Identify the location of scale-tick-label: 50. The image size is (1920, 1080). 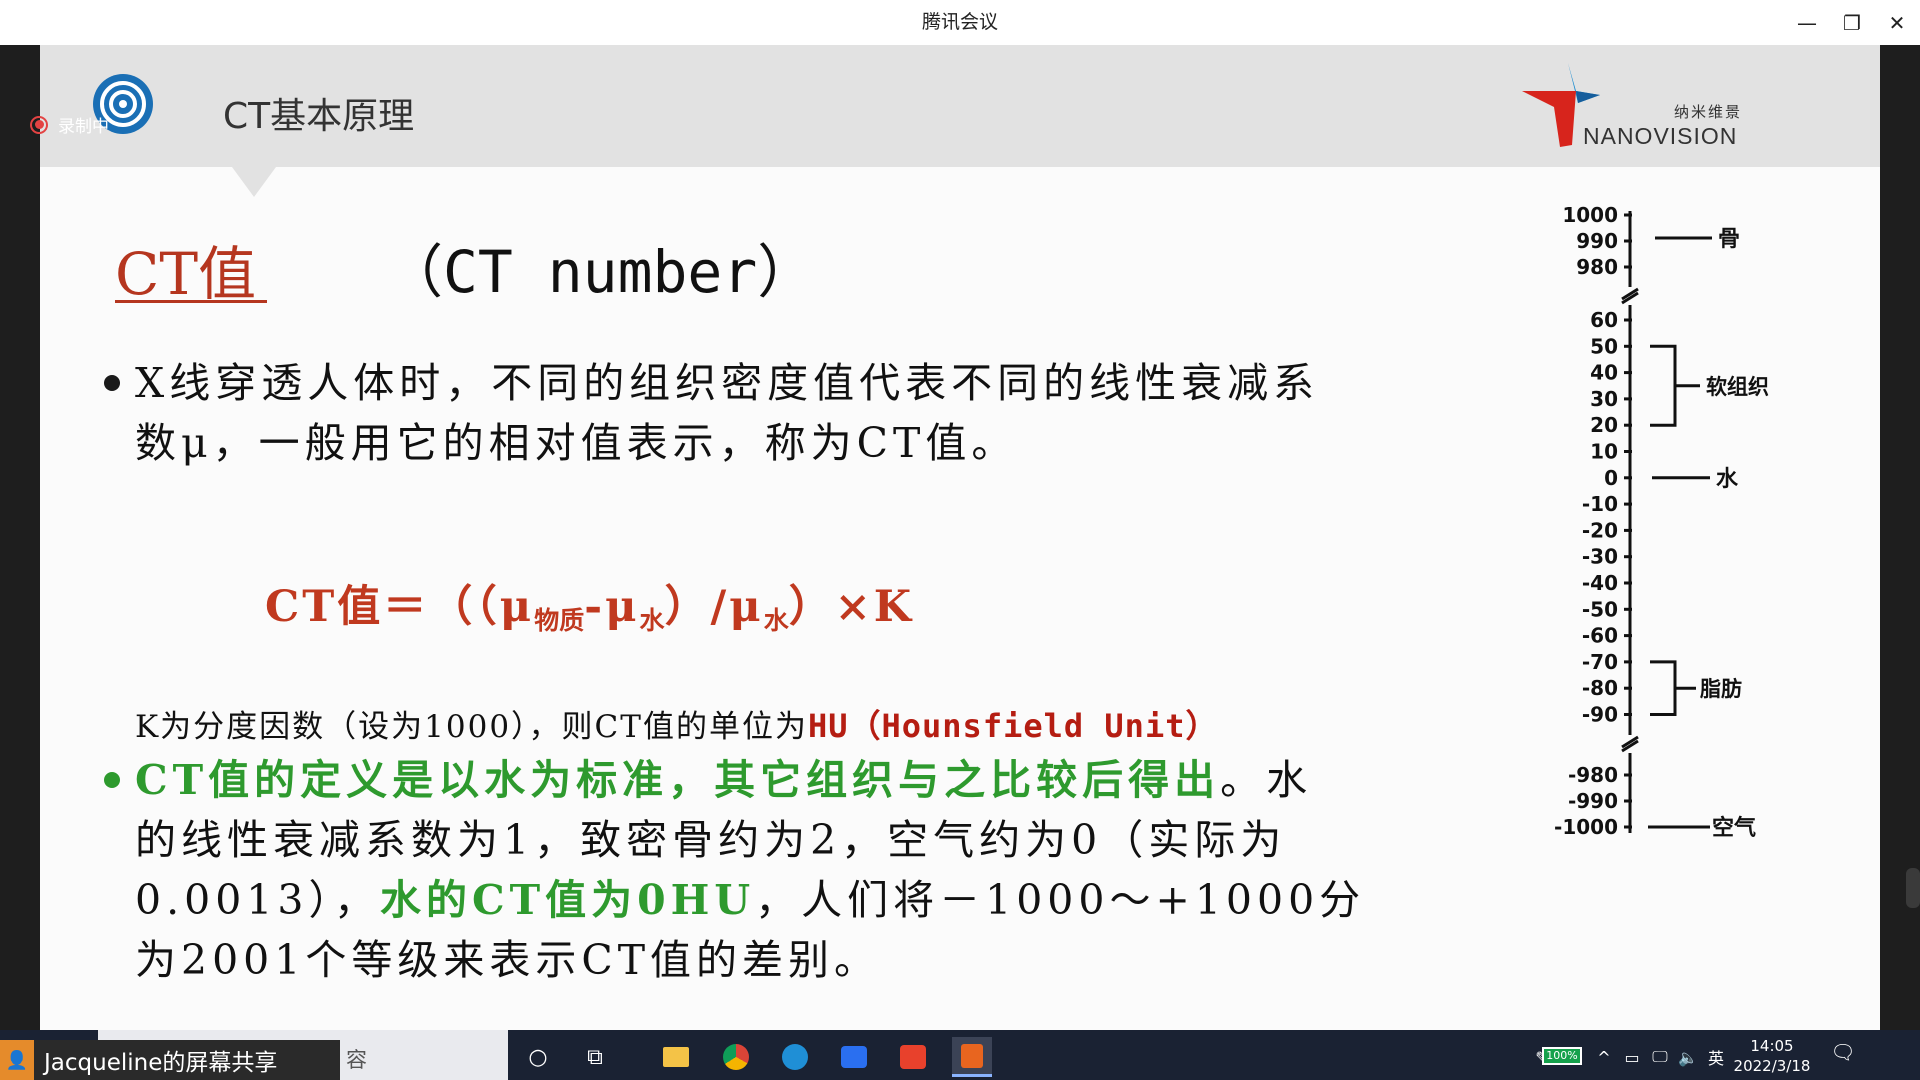
(1604, 346).